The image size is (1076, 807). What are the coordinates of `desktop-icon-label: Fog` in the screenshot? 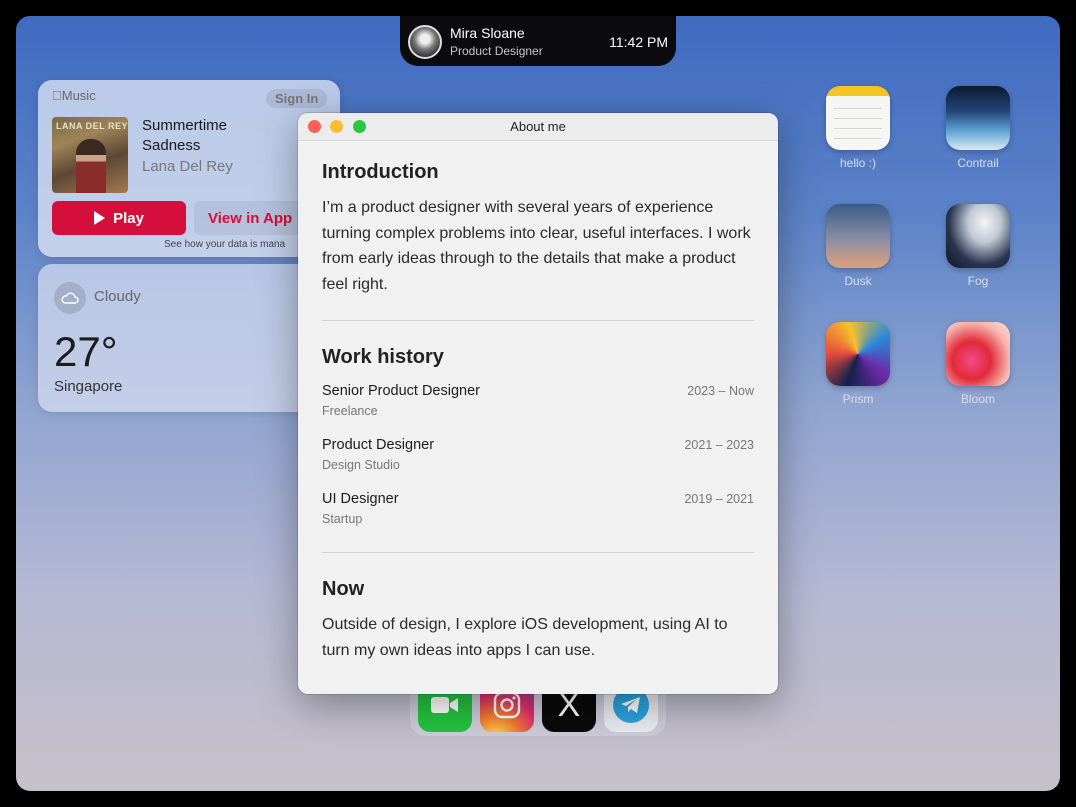 It's located at (978, 281).